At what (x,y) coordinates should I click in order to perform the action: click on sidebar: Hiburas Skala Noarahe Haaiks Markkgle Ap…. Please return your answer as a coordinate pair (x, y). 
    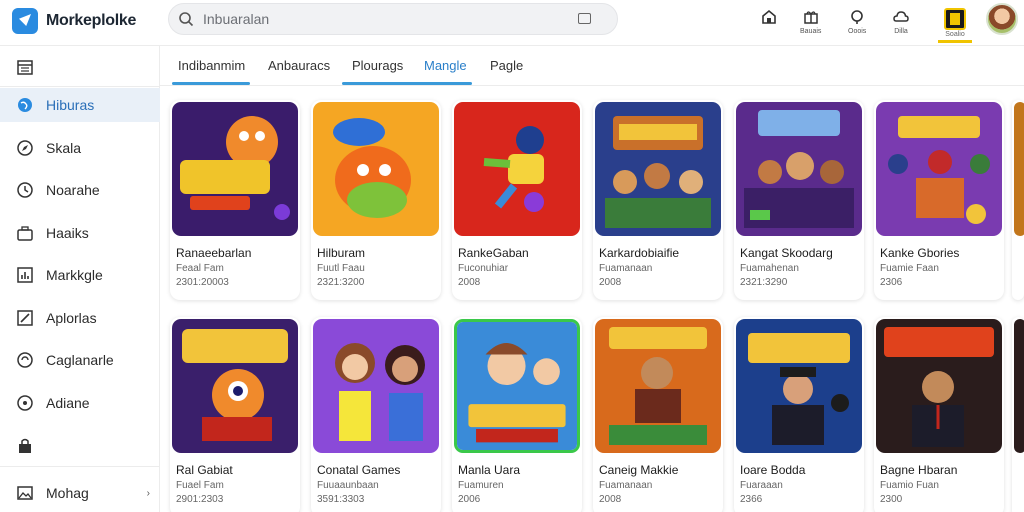
    Looking at the image, I should click on (80, 279).